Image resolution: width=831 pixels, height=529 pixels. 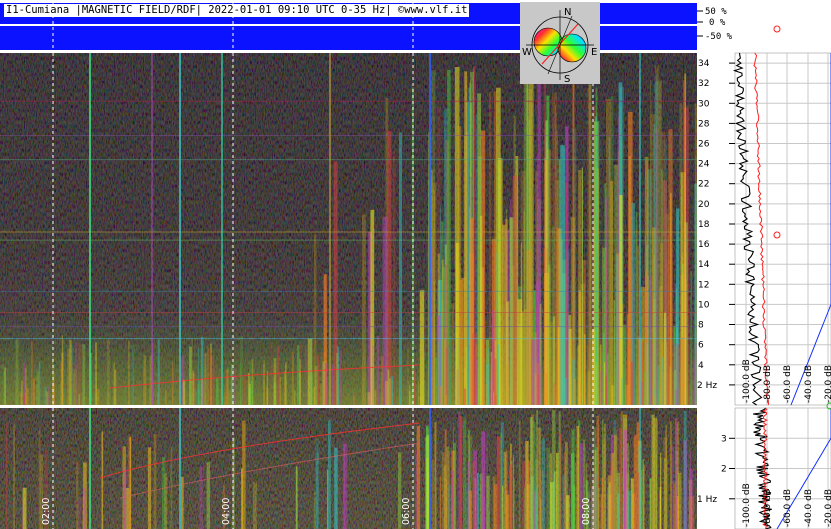 I want to click on direction-compass: N S E W, so click(x=560, y=43).